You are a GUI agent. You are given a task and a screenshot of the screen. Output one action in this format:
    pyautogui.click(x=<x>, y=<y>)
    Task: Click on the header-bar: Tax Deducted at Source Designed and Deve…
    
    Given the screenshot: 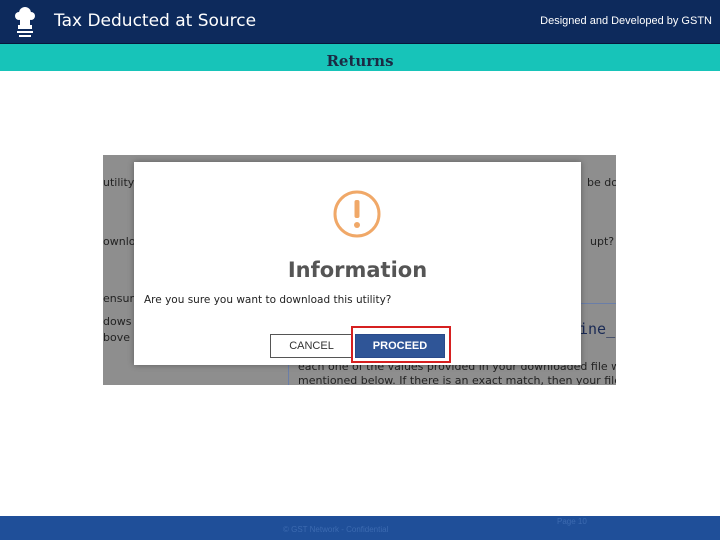 What is the action you would take?
    pyautogui.click(x=360, y=22)
    